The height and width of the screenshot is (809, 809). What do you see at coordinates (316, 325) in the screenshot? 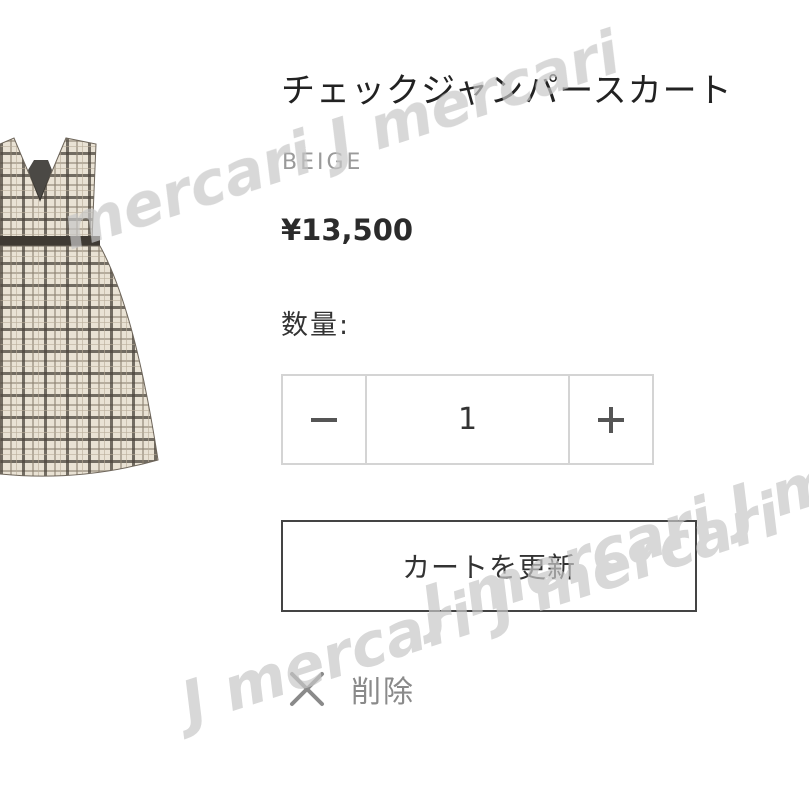
I see `quantity-label: 数量:` at bounding box center [316, 325].